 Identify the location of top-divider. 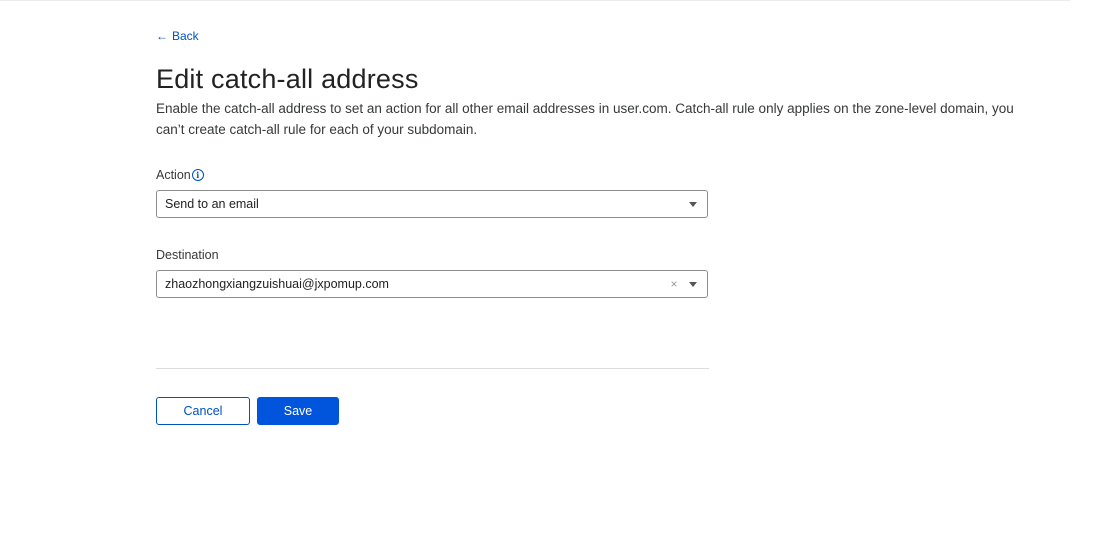
(535, 0).